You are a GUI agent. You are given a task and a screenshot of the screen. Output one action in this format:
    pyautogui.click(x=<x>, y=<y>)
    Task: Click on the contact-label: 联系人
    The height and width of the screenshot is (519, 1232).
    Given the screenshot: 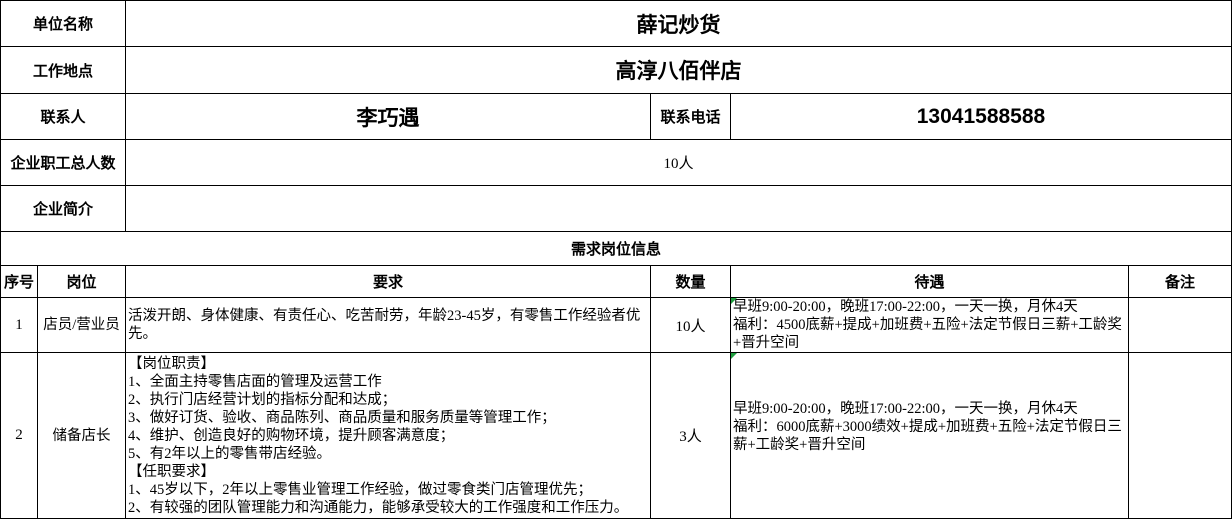 What is the action you would take?
    pyautogui.click(x=63, y=117)
    